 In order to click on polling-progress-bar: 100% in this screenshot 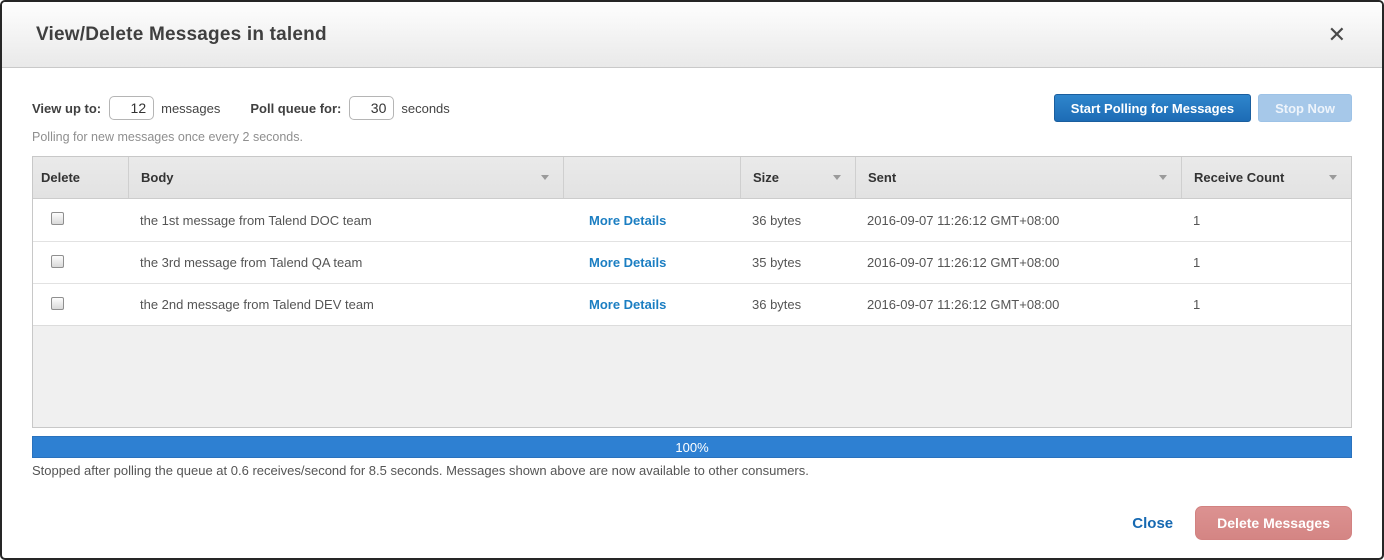, I will do `click(692, 447)`.